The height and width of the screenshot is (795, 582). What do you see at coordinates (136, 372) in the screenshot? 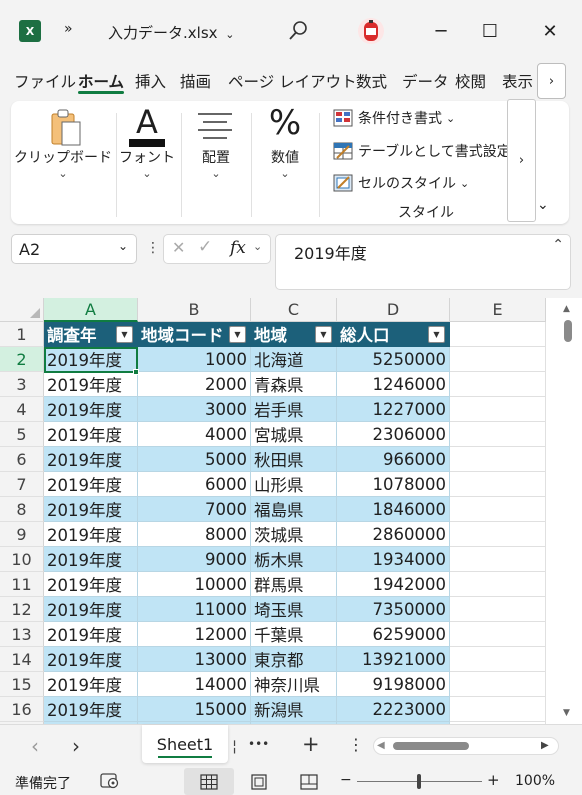
I see `fill-handle` at bounding box center [136, 372].